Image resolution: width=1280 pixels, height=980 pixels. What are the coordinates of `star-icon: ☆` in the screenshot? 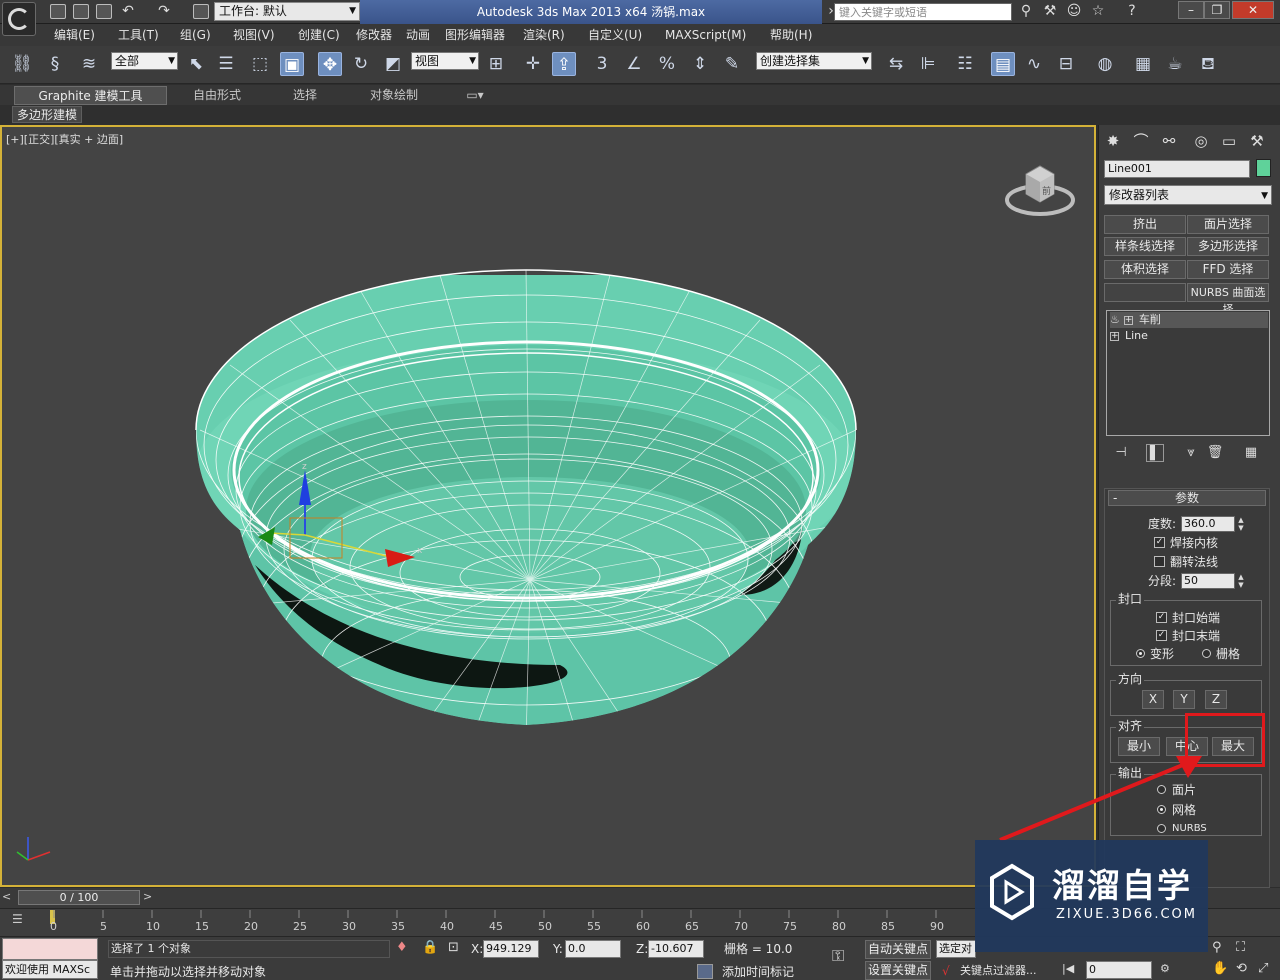 It's located at (1098, 11).